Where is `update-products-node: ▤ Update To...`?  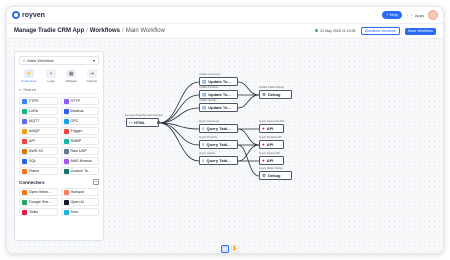 update-products-node: ▤ Update To... is located at coordinates (218, 94).